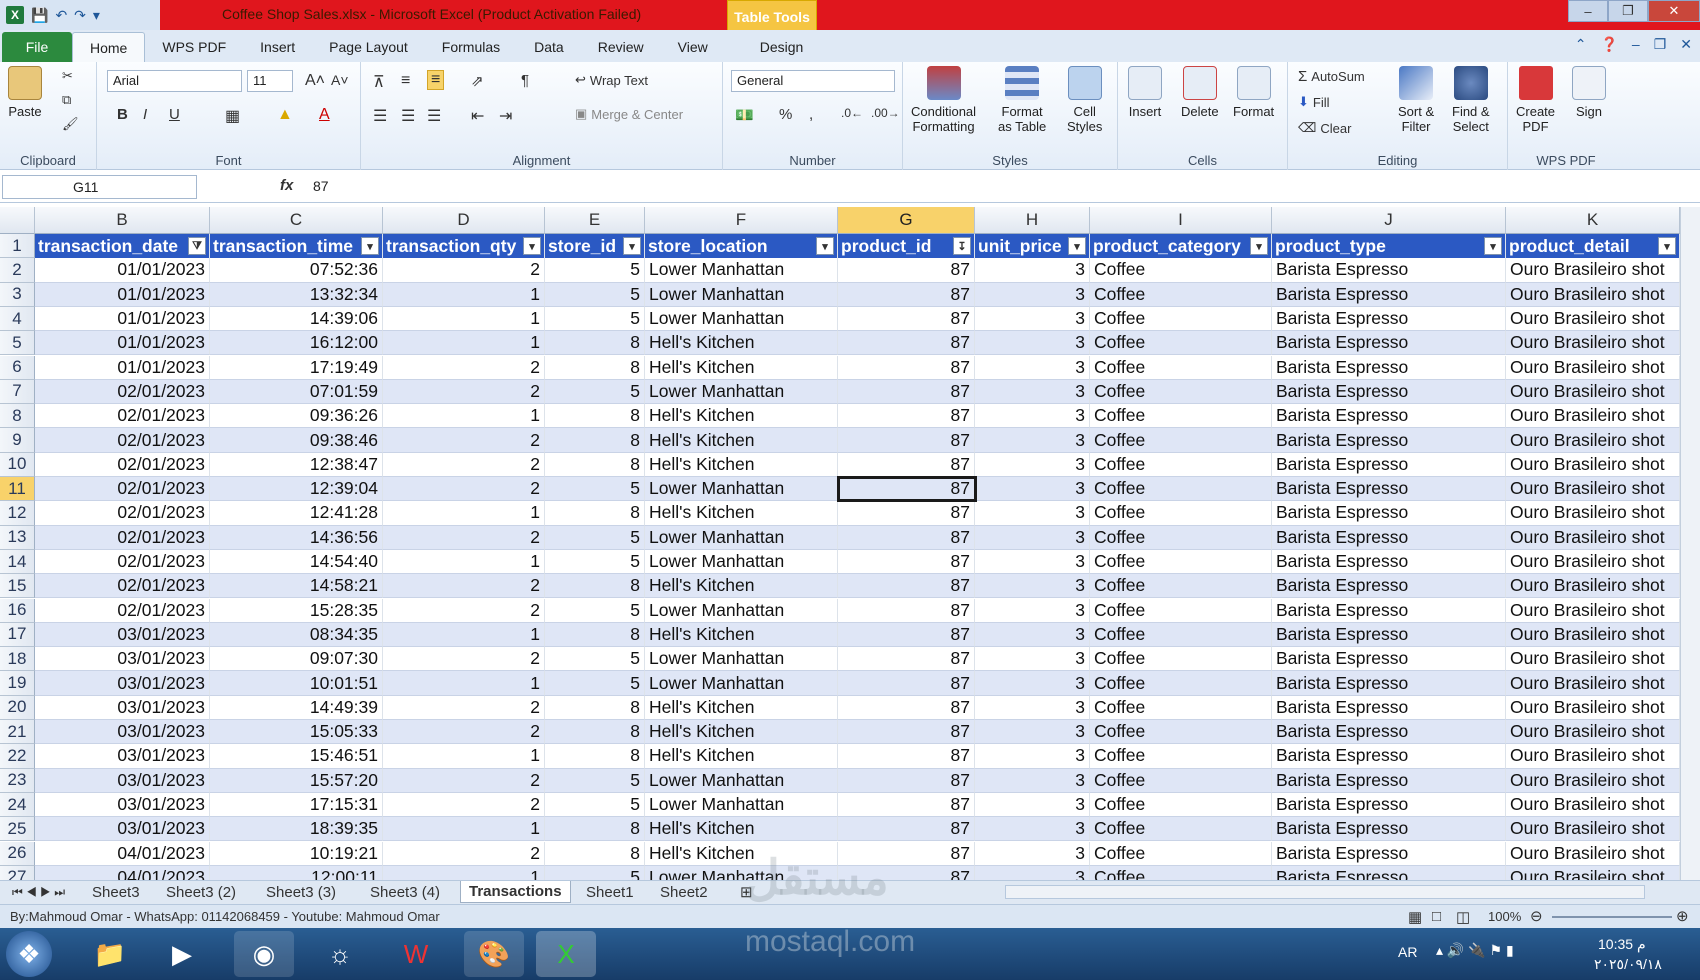  What do you see at coordinates (464, 319) in the screenshot?
I see `cell-d4: 1` at bounding box center [464, 319].